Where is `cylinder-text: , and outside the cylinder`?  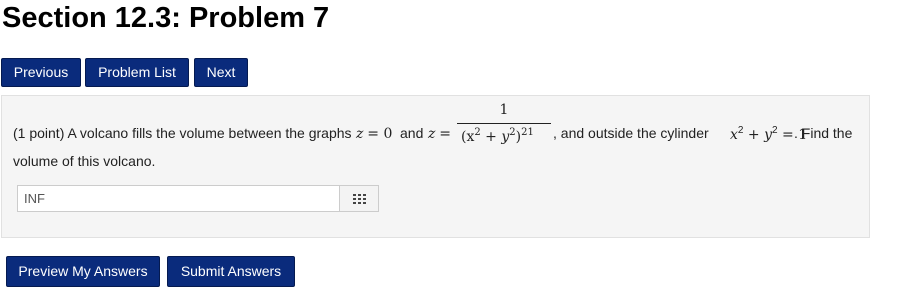 cylinder-text: , and outside the cylinder is located at coordinates (631, 133).